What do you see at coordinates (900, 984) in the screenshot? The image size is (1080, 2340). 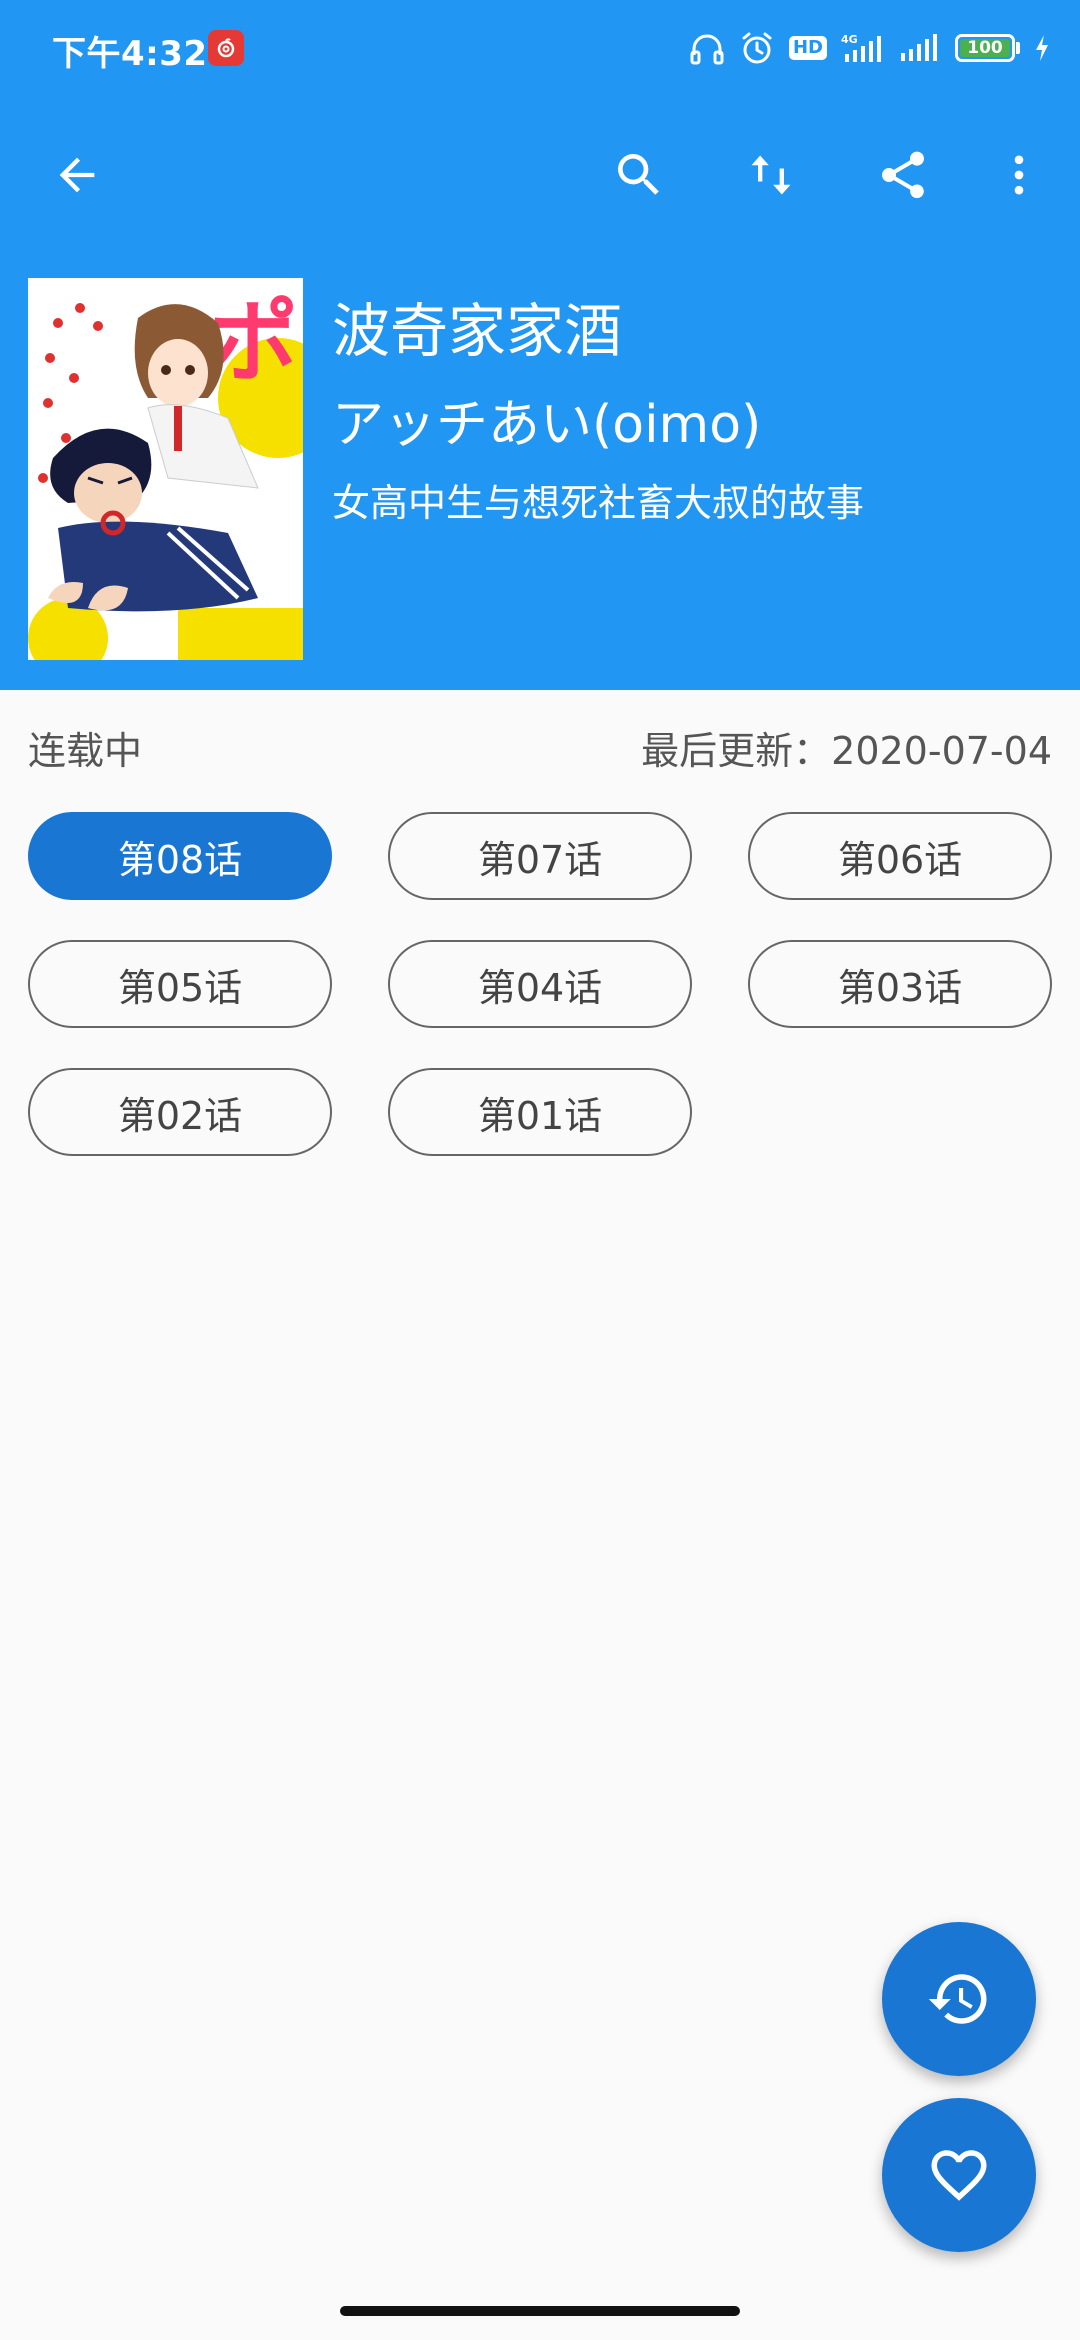 I see `chapter-button-03: 第03话` at bounding box center [900, 984].